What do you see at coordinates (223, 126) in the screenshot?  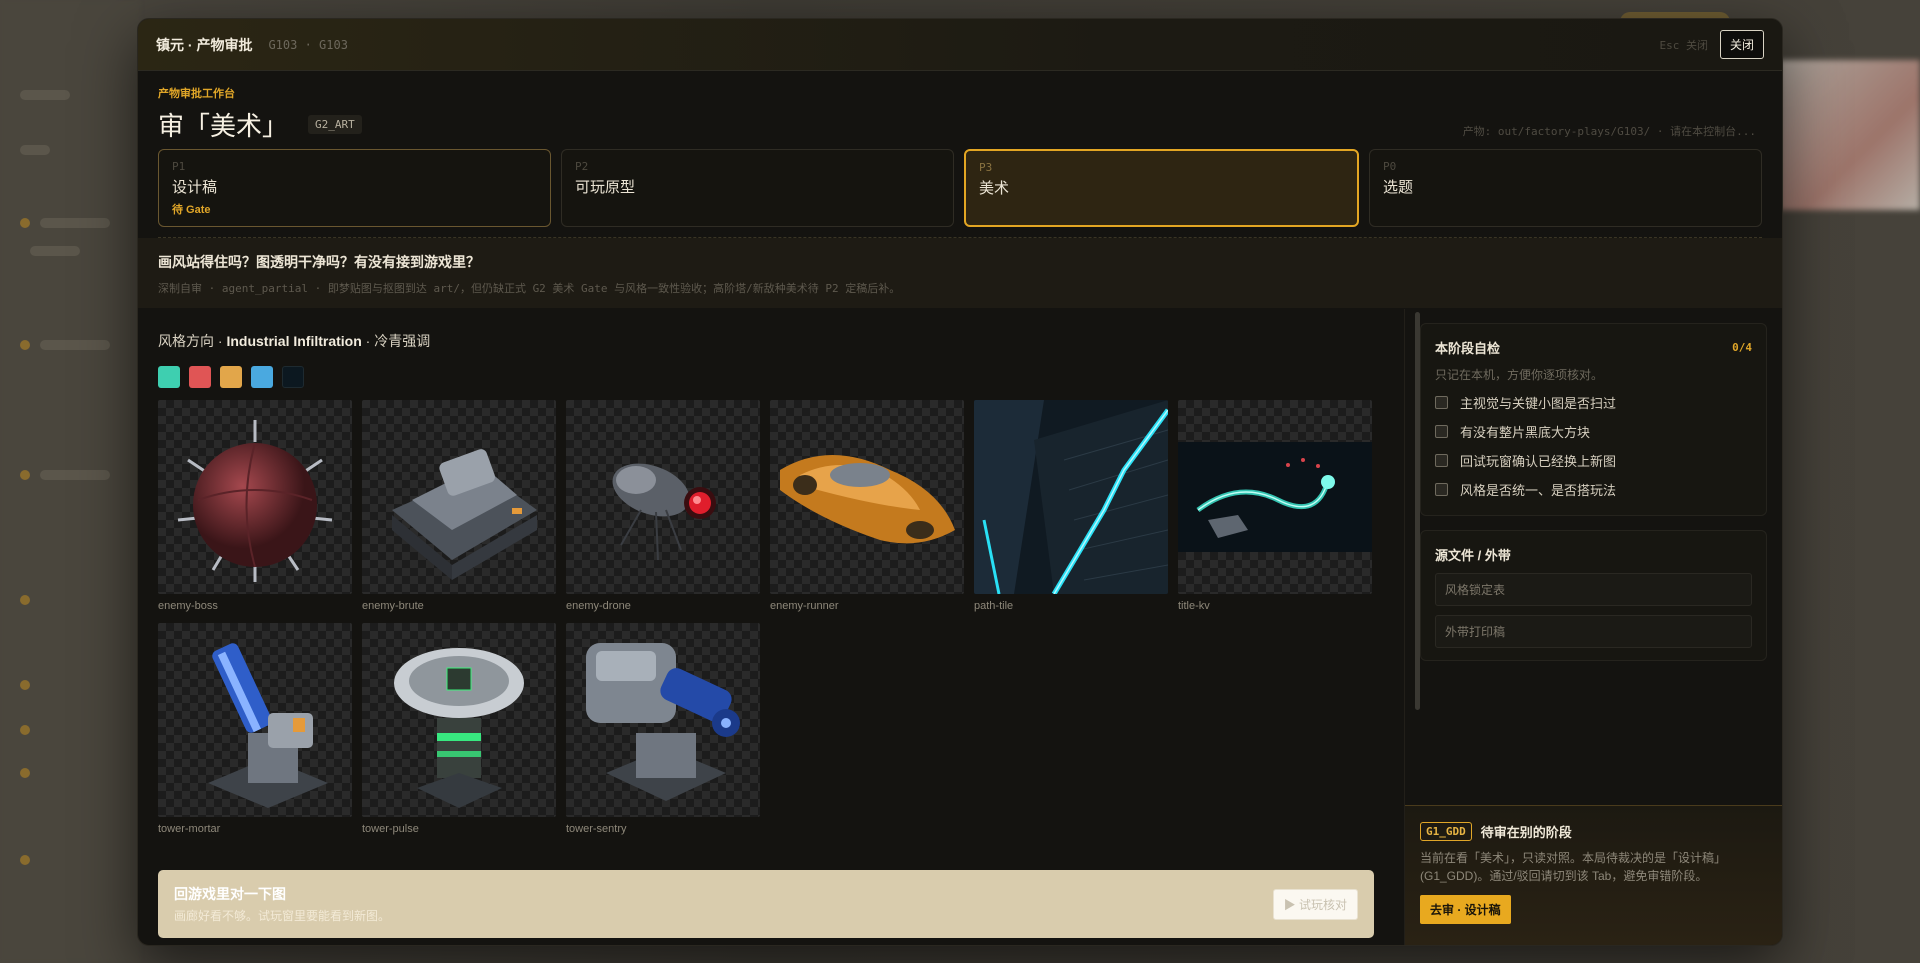 I see `page-title: 审「美术」` at bounding box center [223, 126].